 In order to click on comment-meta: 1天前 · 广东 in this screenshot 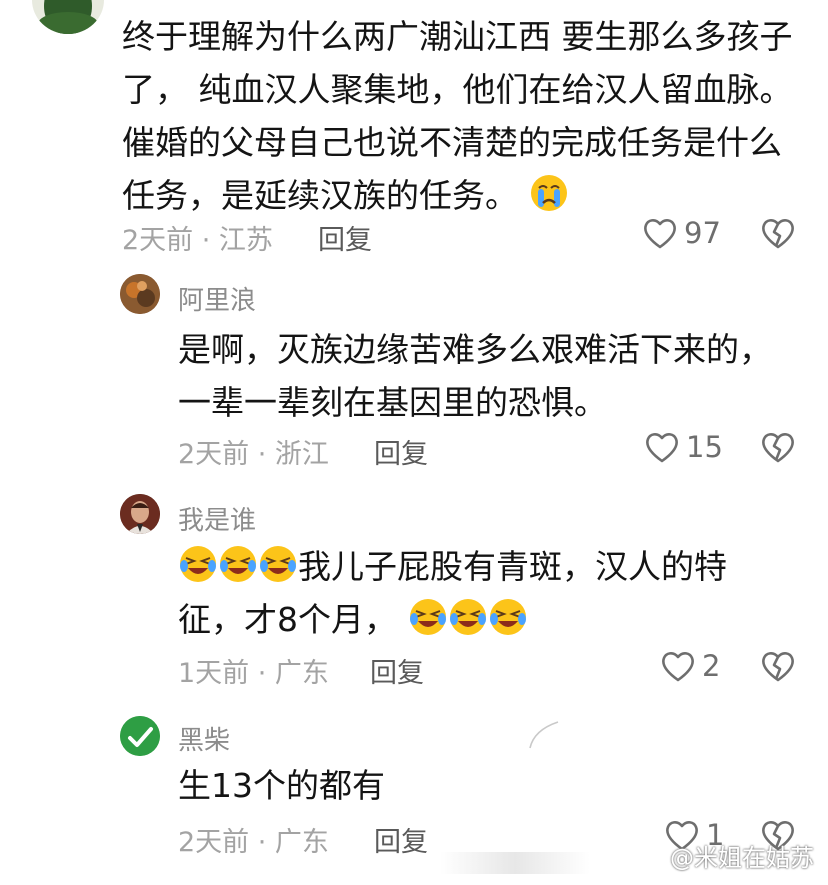, I will do `click(253, 673)`.